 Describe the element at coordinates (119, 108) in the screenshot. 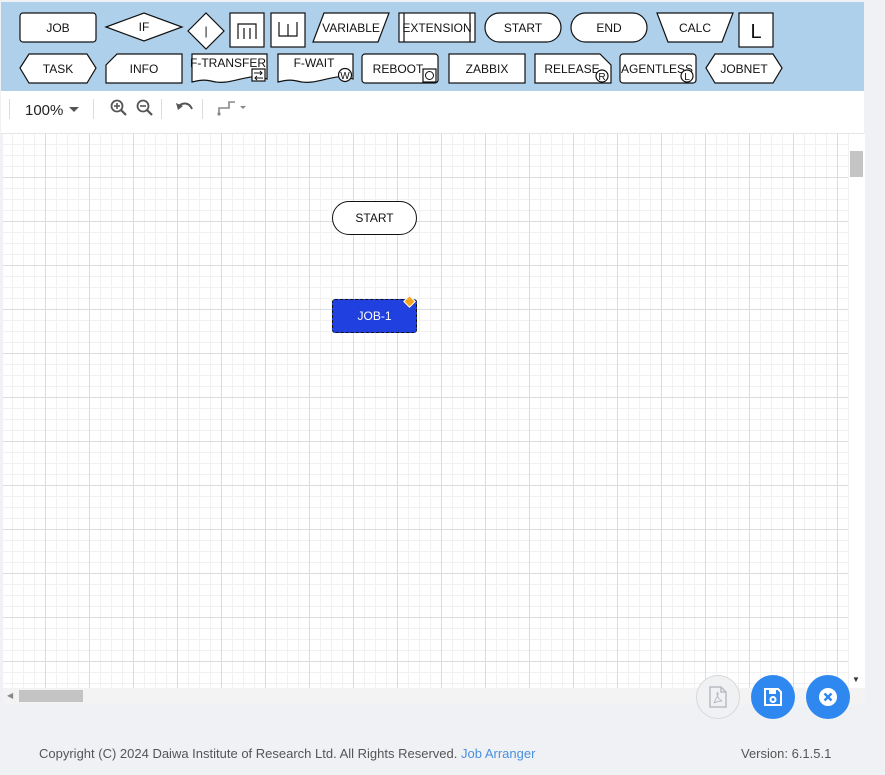

I see `zoom-in-icon` at that location.